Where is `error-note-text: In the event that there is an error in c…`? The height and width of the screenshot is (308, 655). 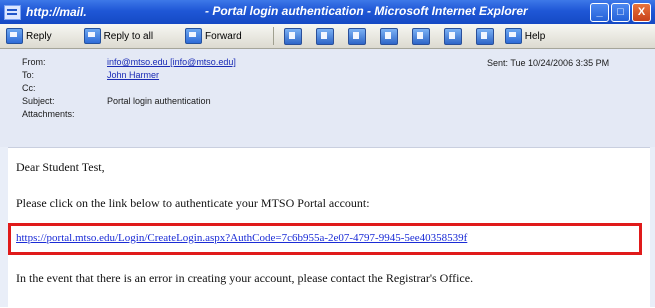 error-note-text: In the event that there is an error in c… is located at coordinates (245, 278).